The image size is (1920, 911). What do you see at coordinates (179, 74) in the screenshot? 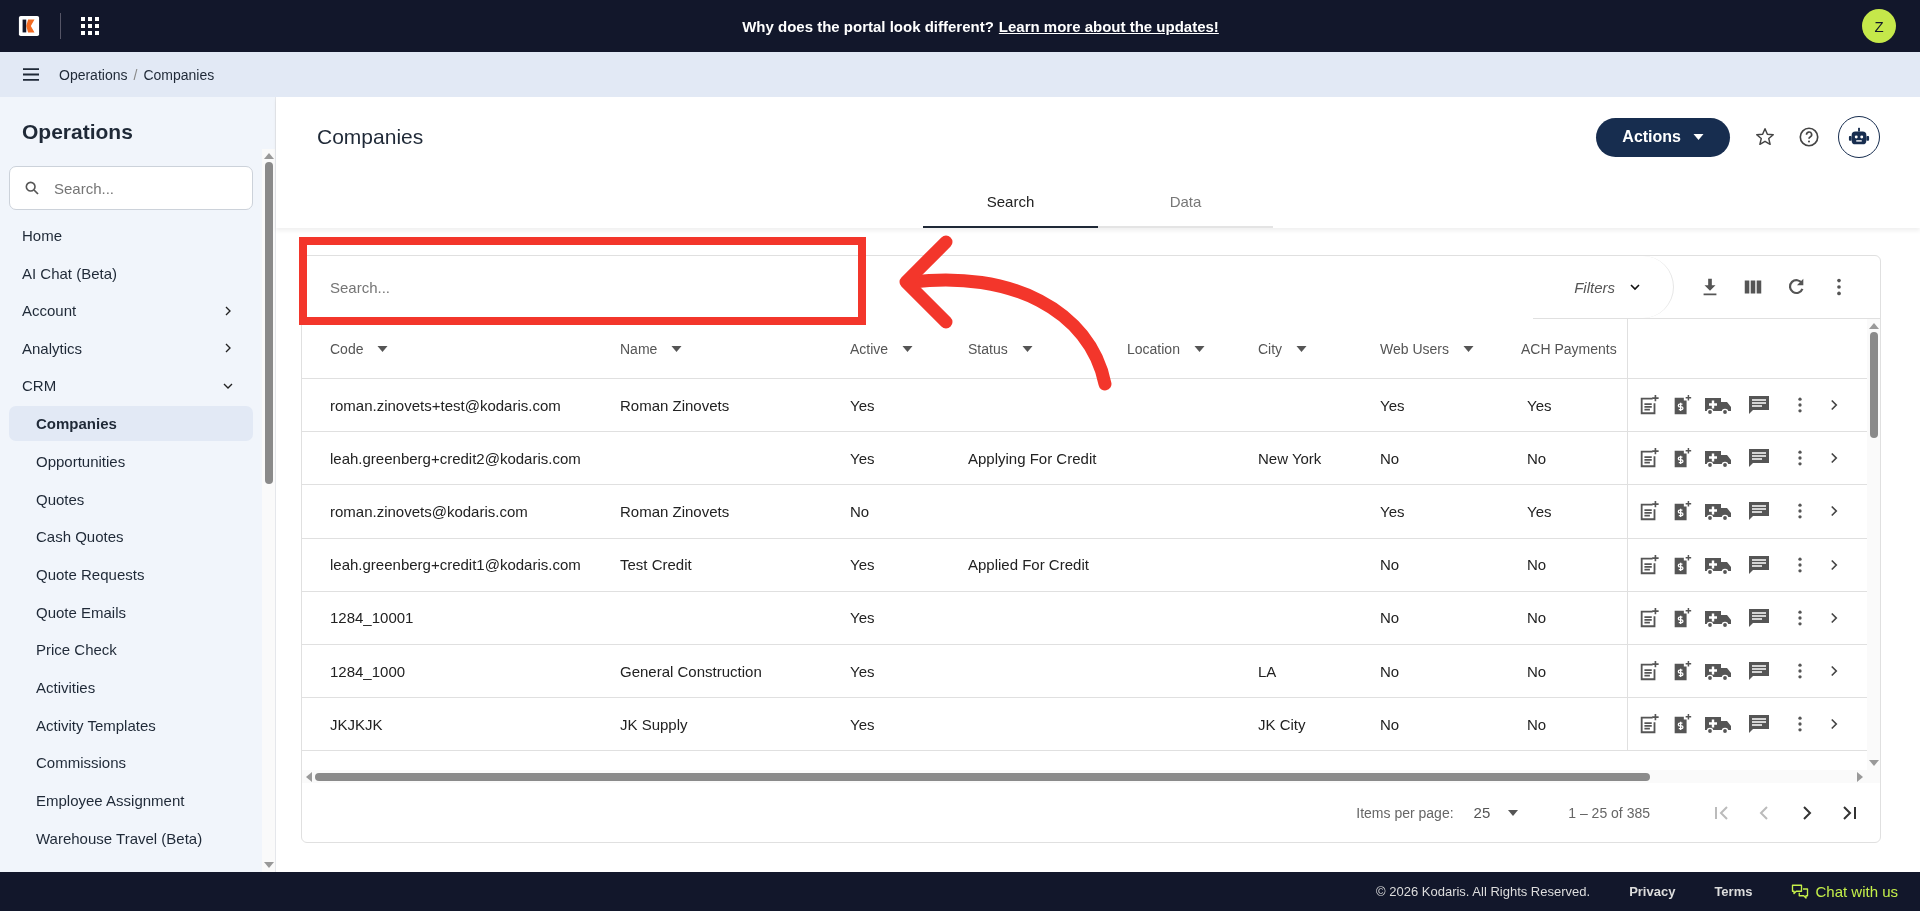
I see `breadcrumb-link: Companies` at bounding box center [179, 74].